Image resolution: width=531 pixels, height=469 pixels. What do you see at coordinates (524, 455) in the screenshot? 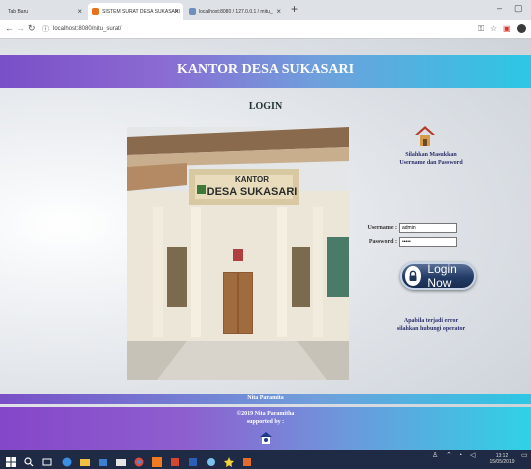
I see `notification-icon: ▭` at bounding box center [524, 455].